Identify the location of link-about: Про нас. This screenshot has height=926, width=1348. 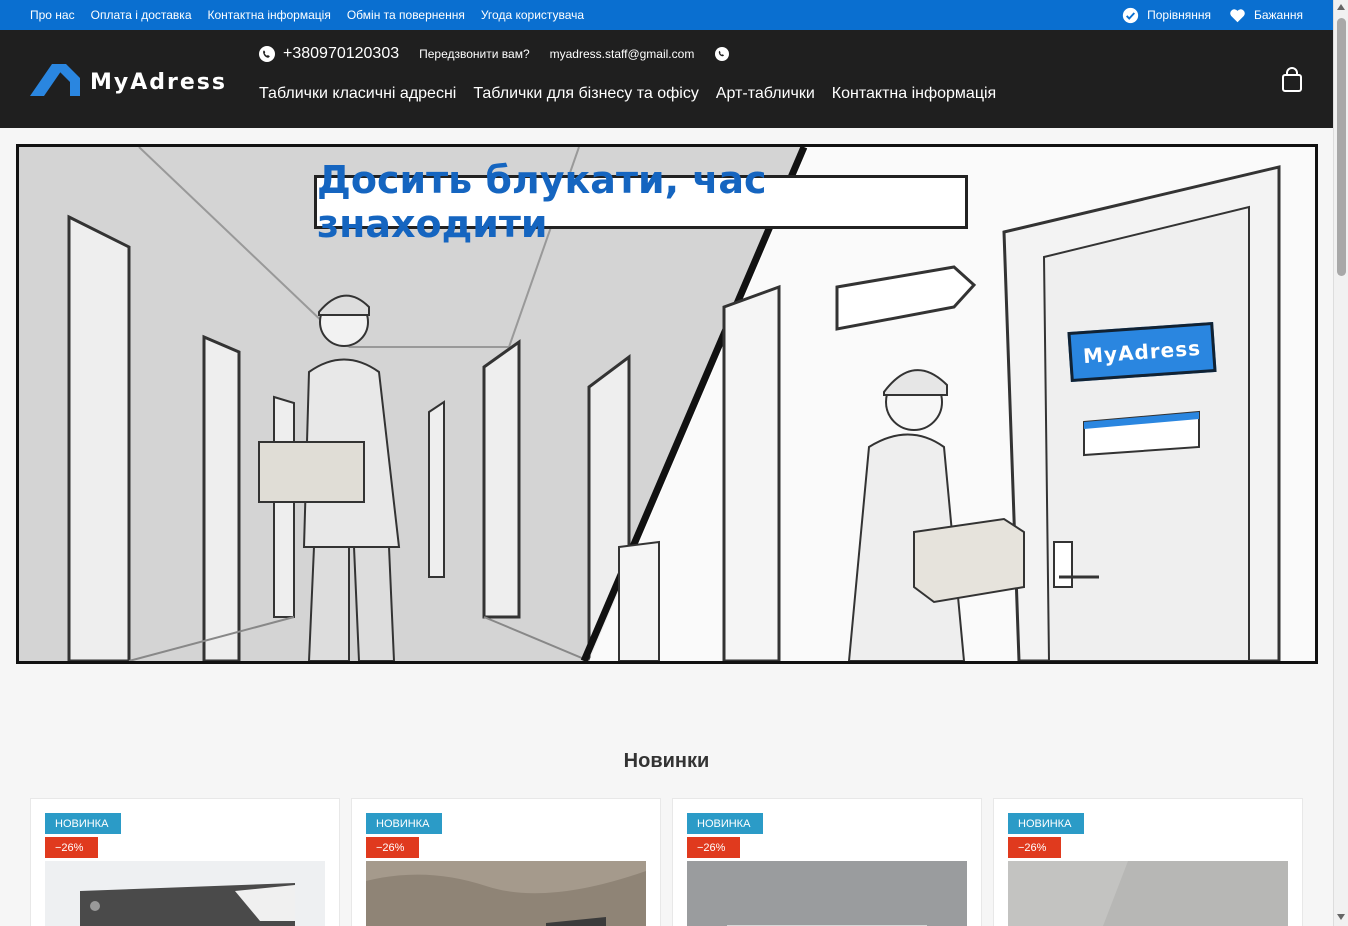
(52, 15).